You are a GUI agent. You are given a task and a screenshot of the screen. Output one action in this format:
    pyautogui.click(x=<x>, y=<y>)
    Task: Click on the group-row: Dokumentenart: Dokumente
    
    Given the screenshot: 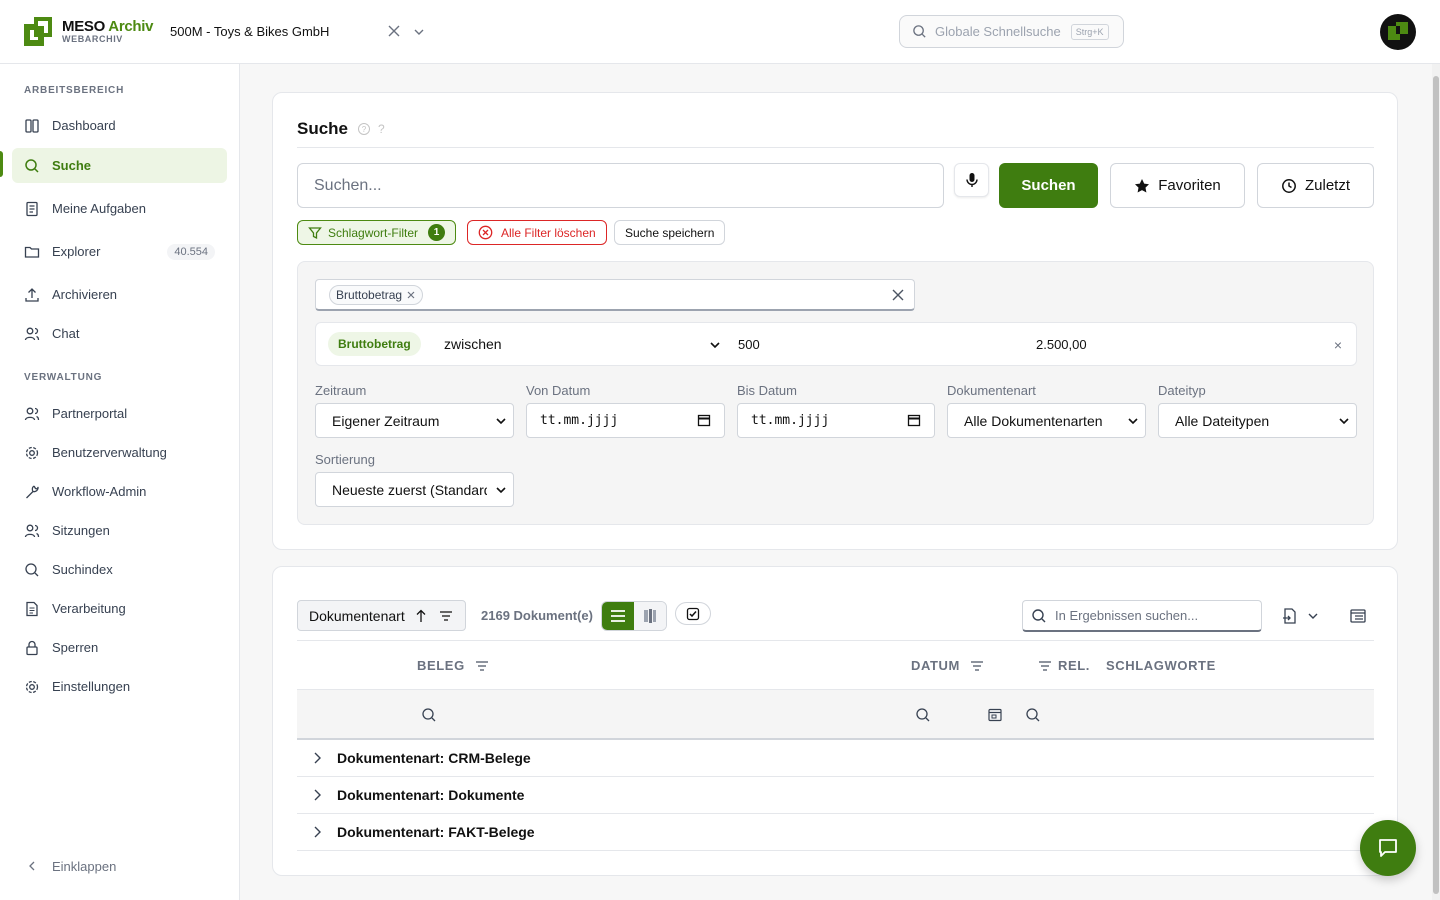 What is the action you would take?
    pyautogui.click(x=835, y=795)
    